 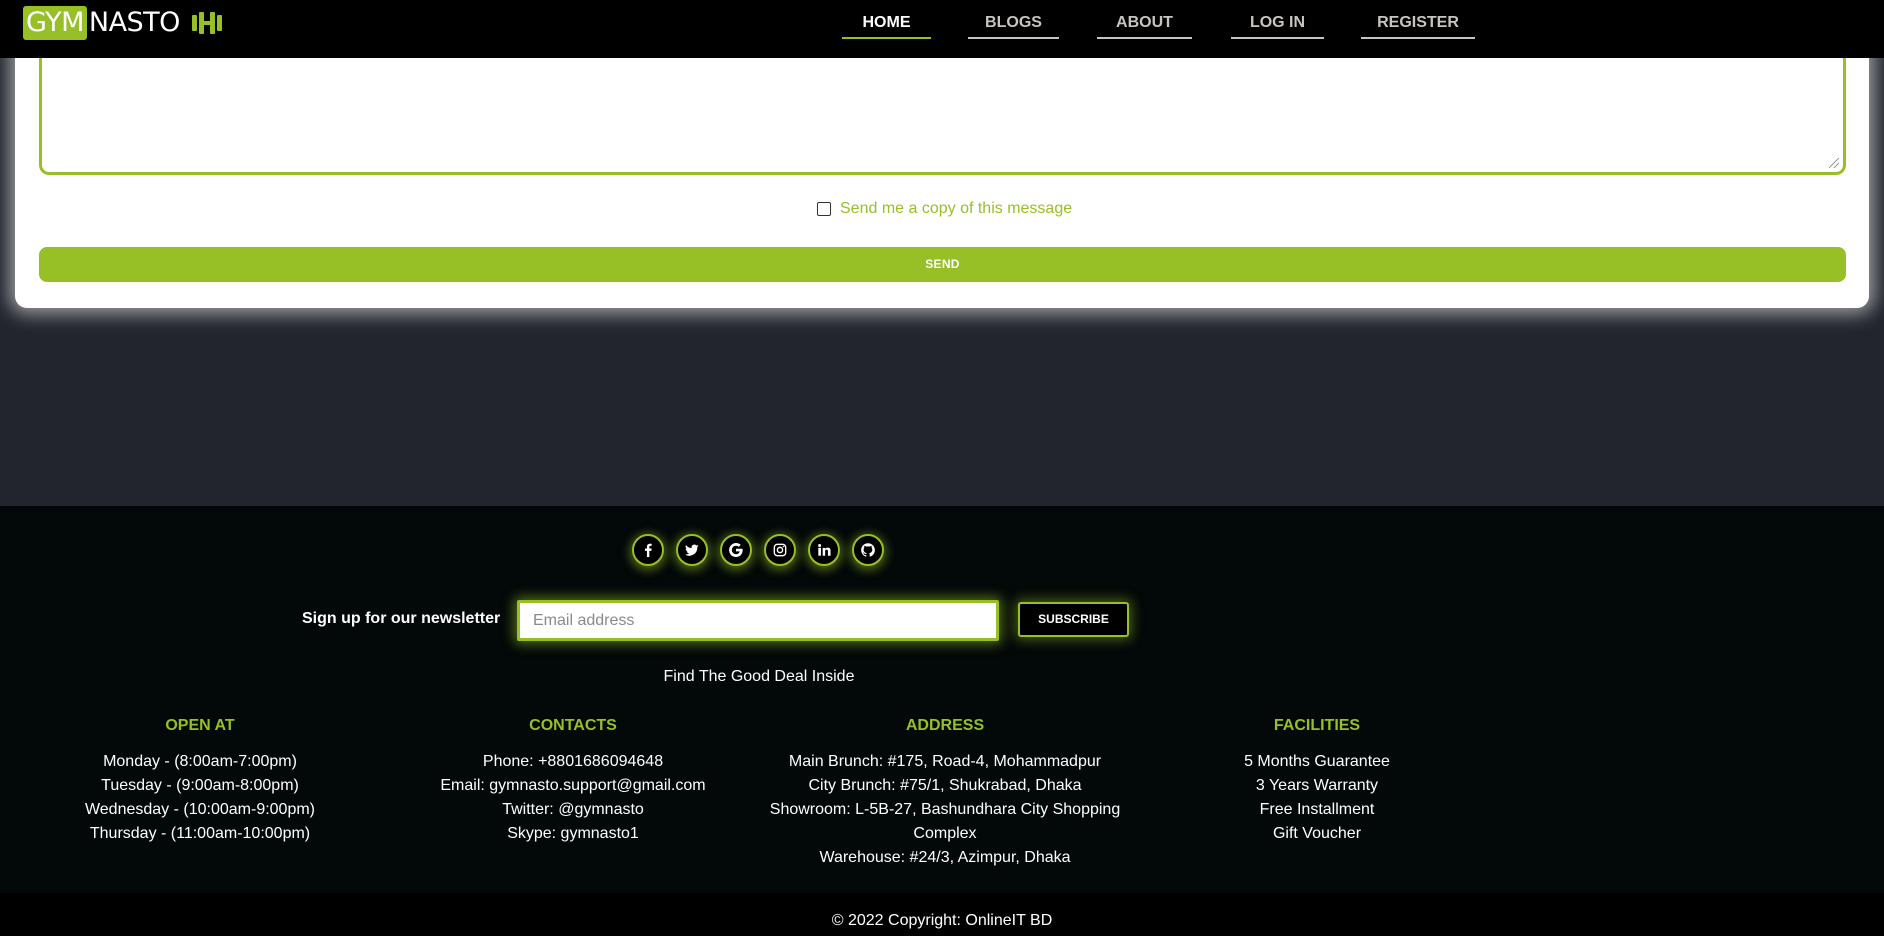 I want to click on column-title: ADDRESS, so click(x=945, y=725).